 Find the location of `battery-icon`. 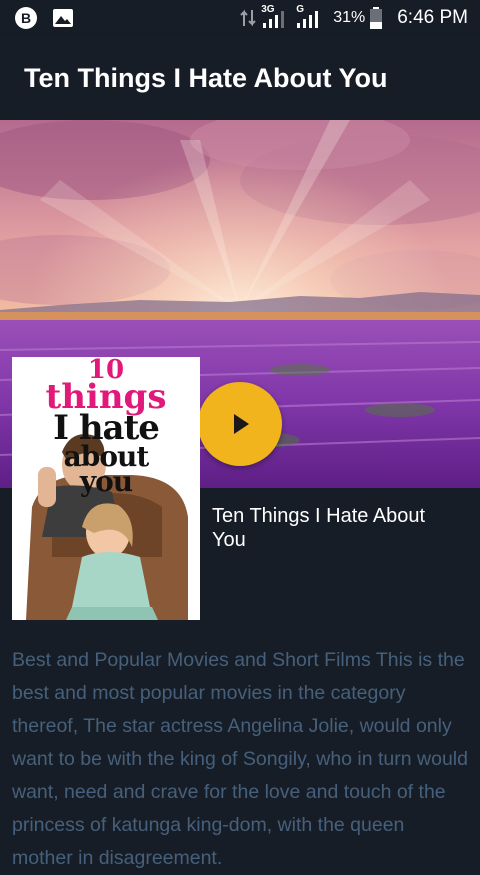

battery-icon is located at coordinates (376, 18).